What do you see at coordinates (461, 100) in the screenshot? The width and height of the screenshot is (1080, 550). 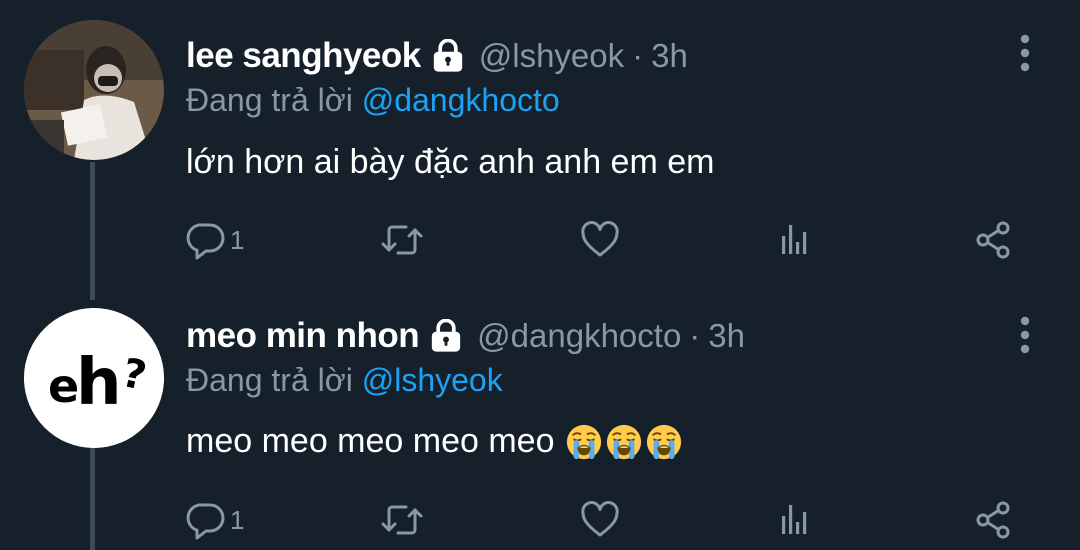 I see `mention-link: @dangkhocto` at bounding box center [461, 100].